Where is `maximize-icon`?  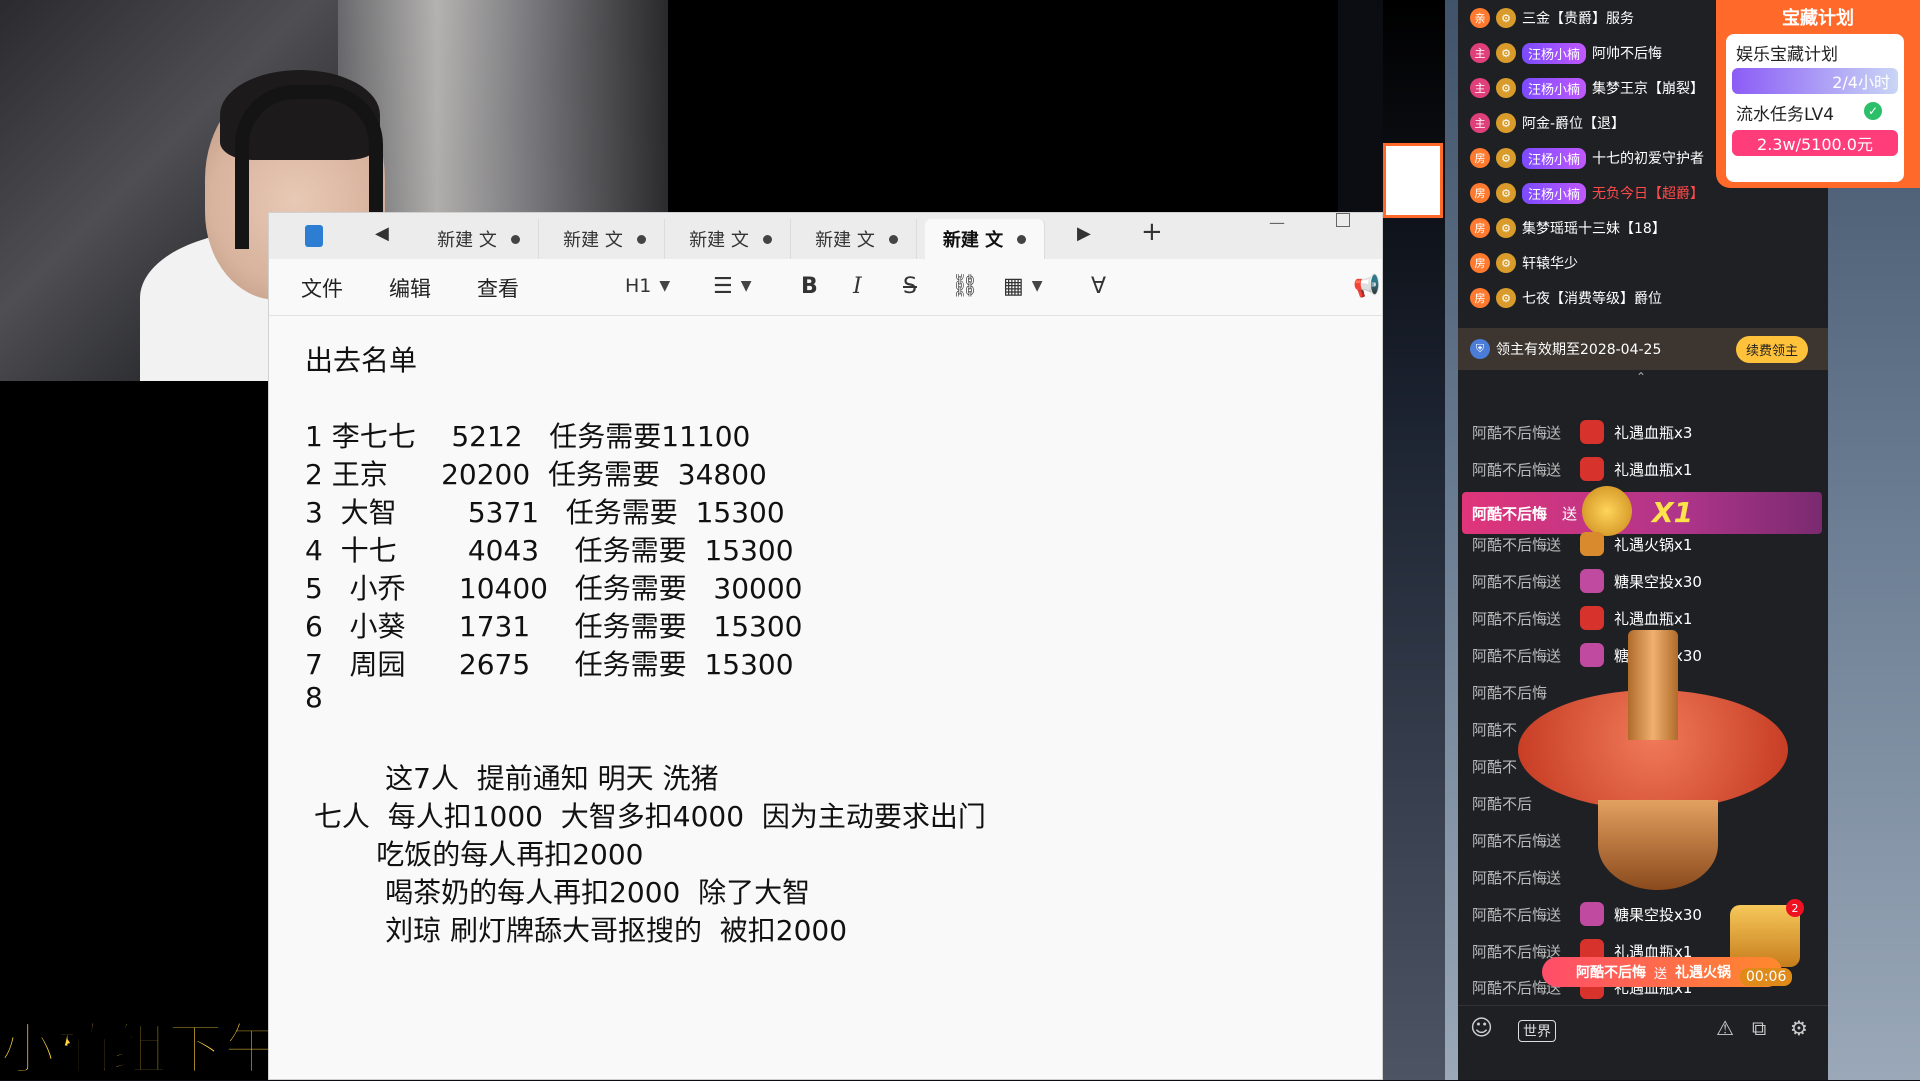
maximize-icon is located at coordinates (1343, 220).